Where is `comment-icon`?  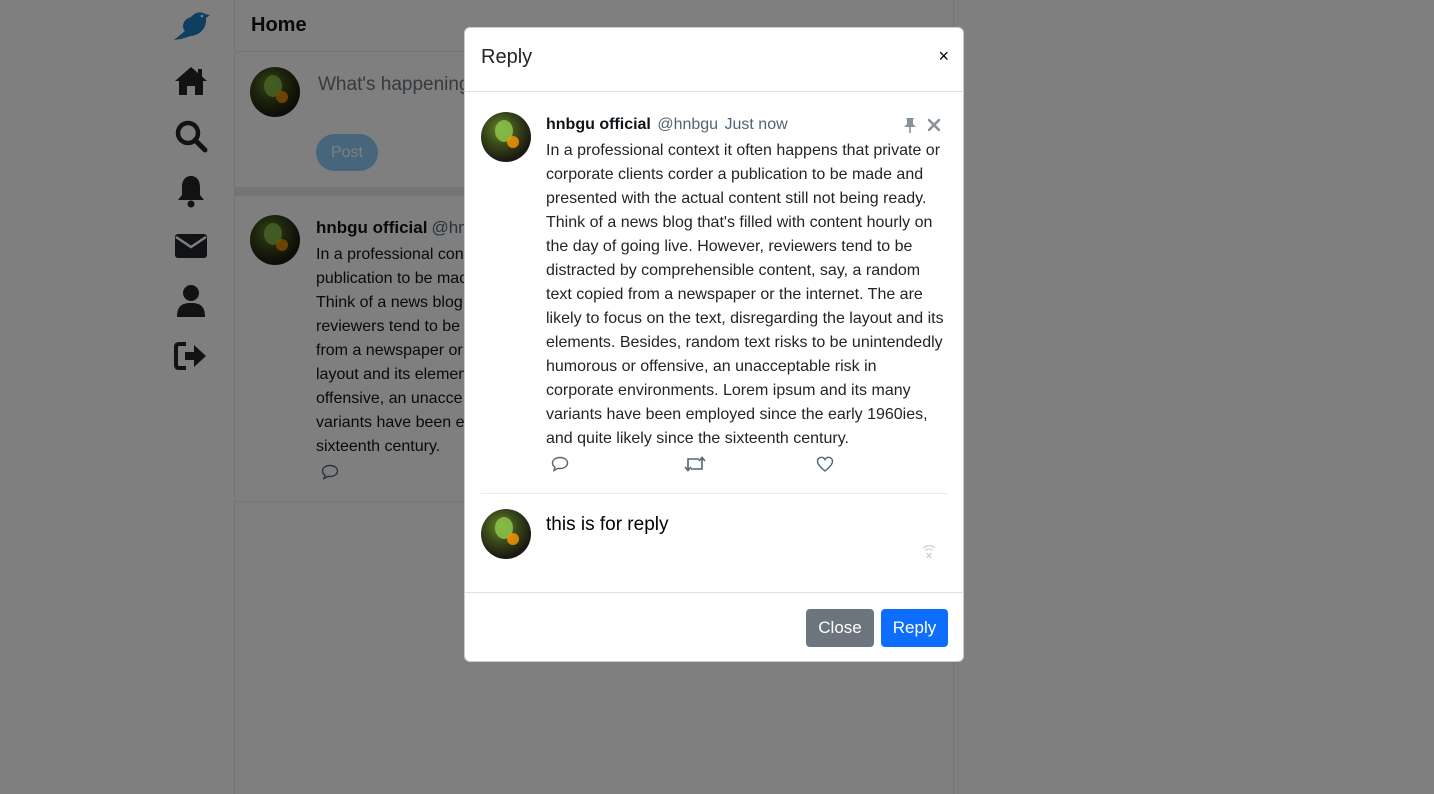
comment-icon is located at coordinates (560, 466).